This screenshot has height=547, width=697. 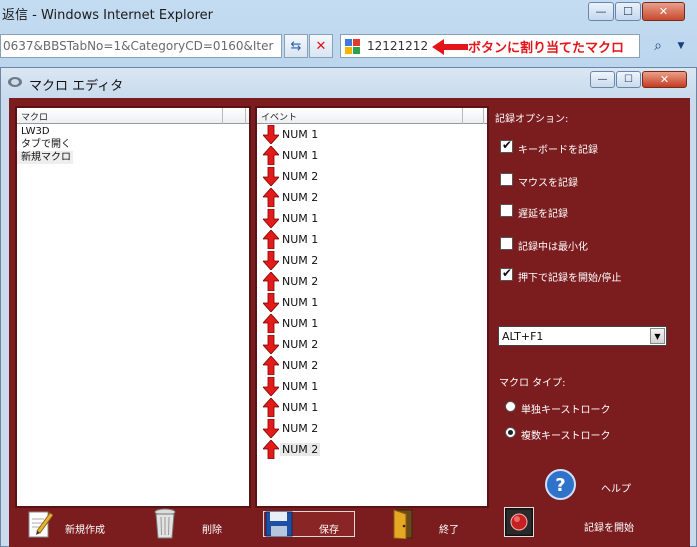 I want to click on macro-editor-app-icon, so click(x=15, y=82).